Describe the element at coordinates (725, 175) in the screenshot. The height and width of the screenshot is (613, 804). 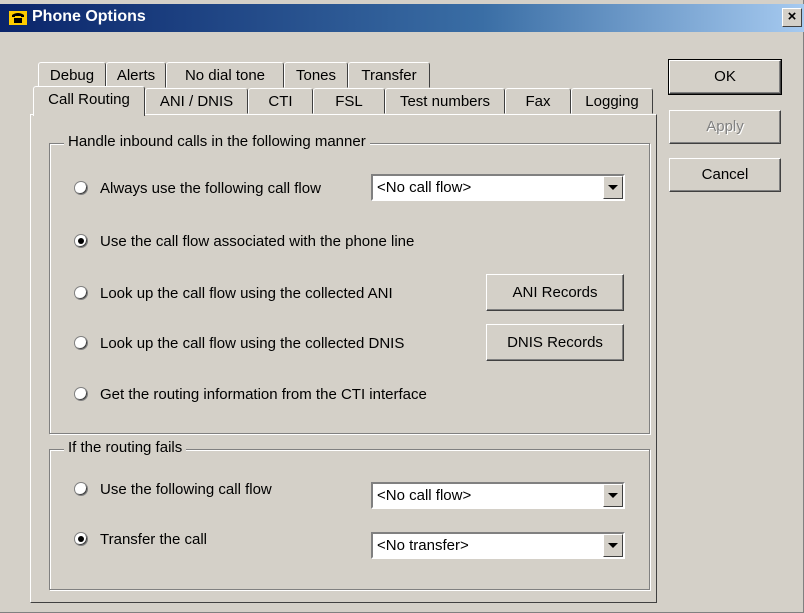
I see `cancel-button: Cancel` at that location.